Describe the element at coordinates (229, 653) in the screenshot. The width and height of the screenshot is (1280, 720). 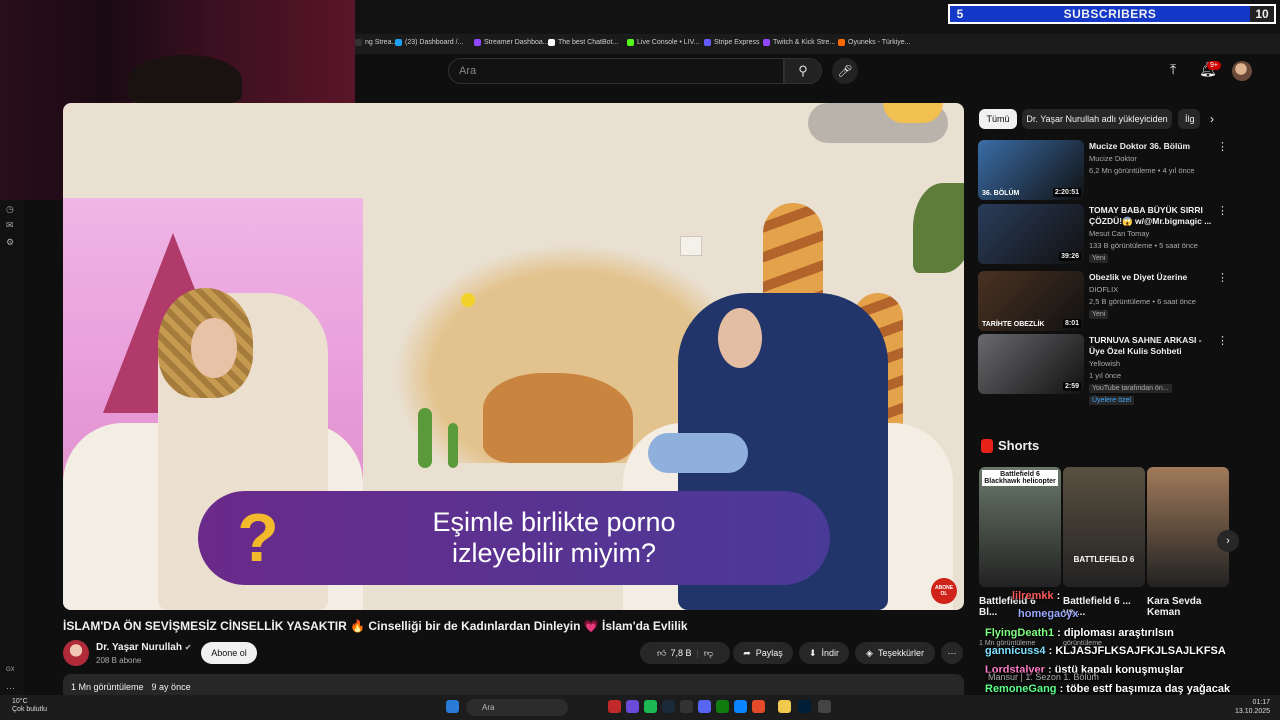
I see `subscribe-button: Abone ol` at that location.